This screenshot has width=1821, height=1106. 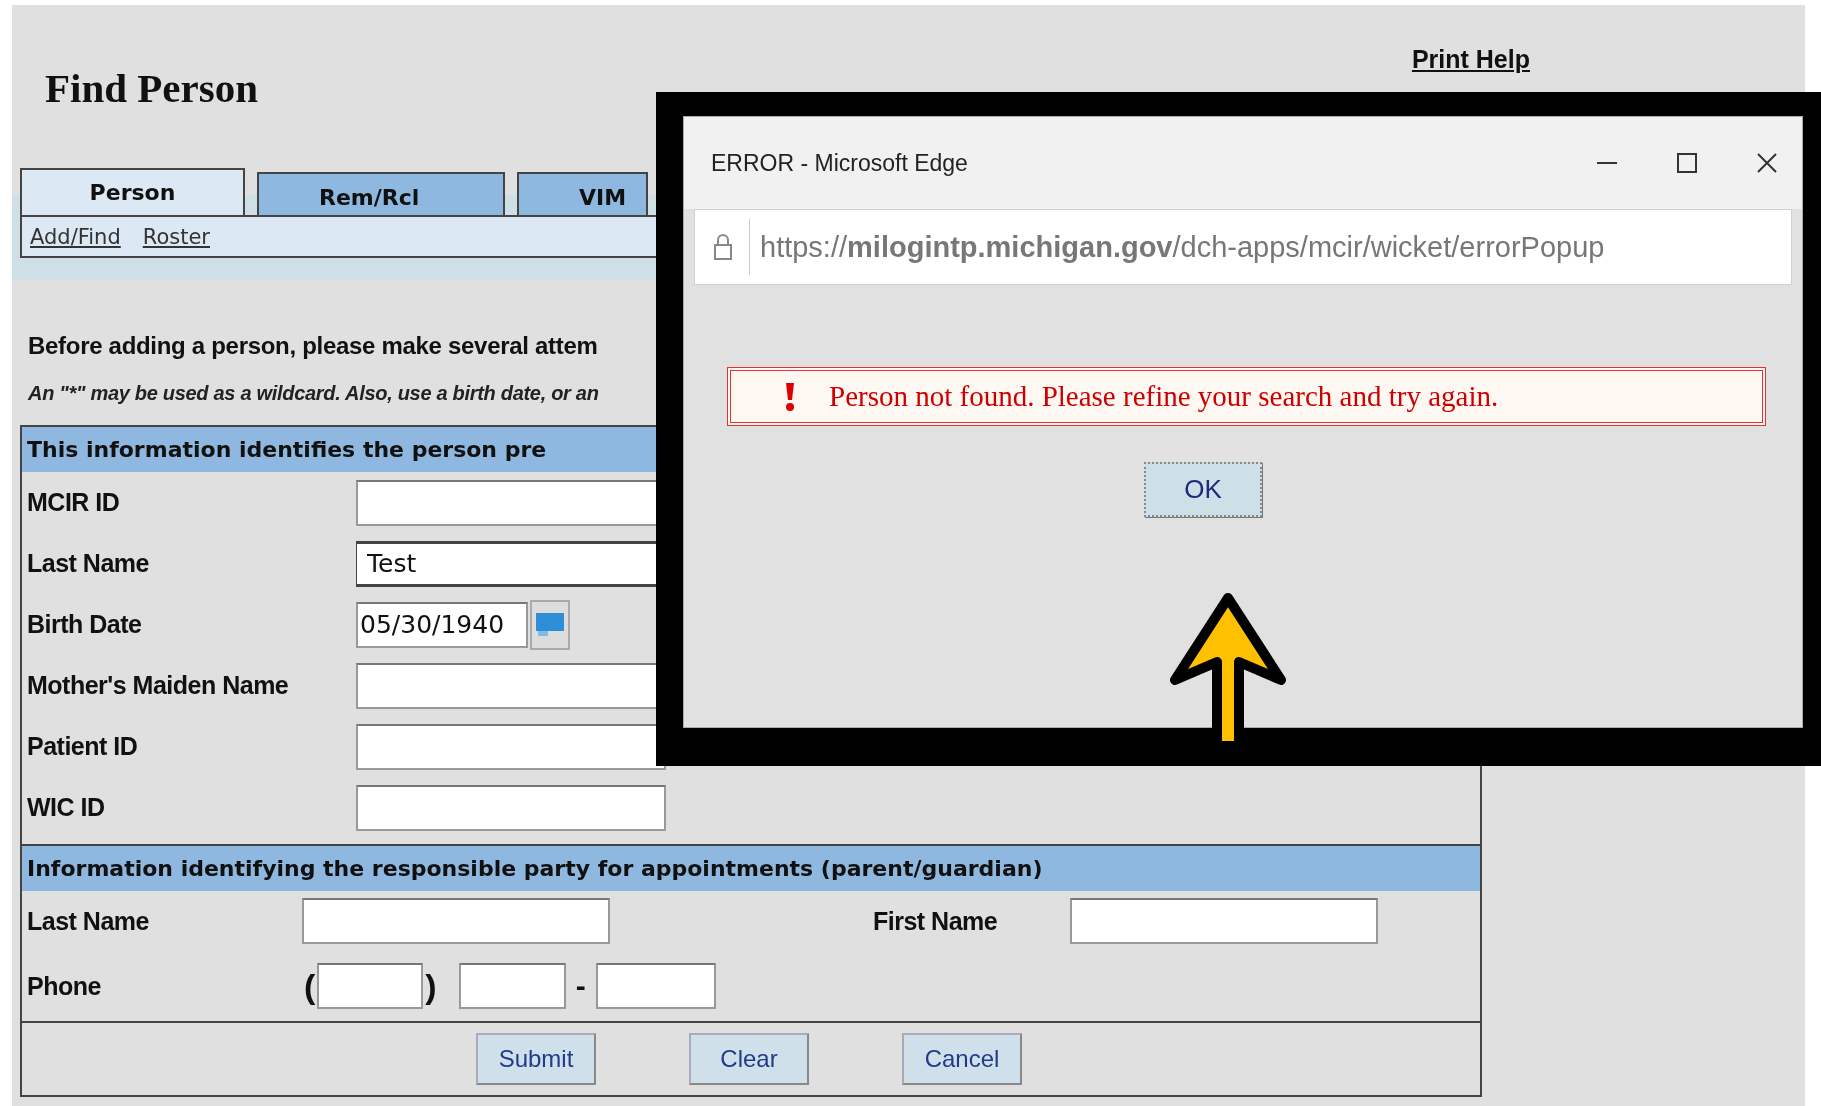 I want to click on lock-icon, so click(x=723, y=247).